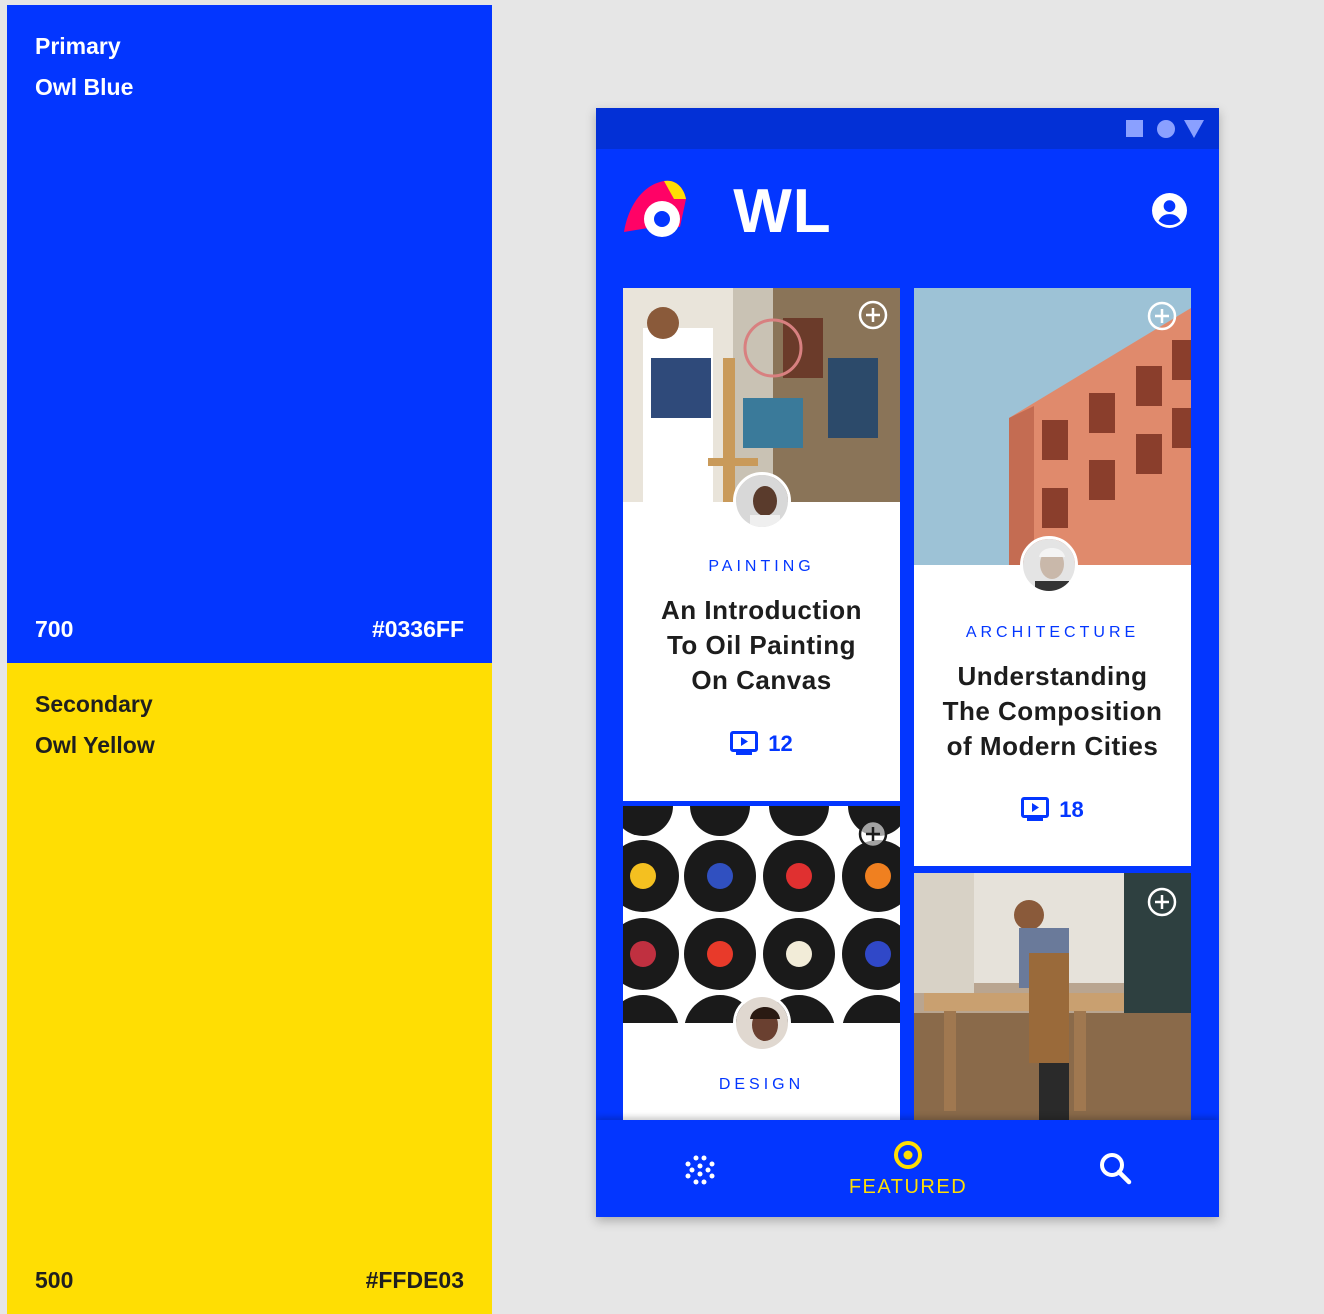 The image size is (1324, 1314). Describe the element at coordinates (1194, 129) in the screenshot. I see `triangle-icon` at that location.